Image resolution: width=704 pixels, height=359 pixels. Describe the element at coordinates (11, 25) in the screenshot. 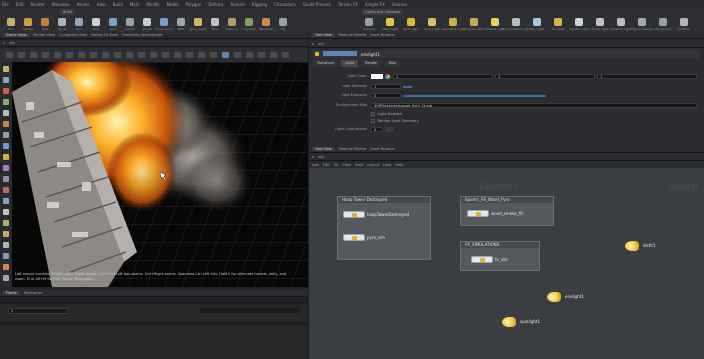

I see `shelf-tool-box: Box` at that location.